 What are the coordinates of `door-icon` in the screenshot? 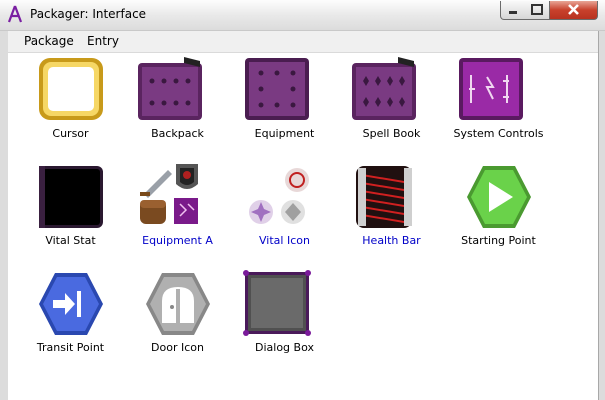 It's located at (178, 304).